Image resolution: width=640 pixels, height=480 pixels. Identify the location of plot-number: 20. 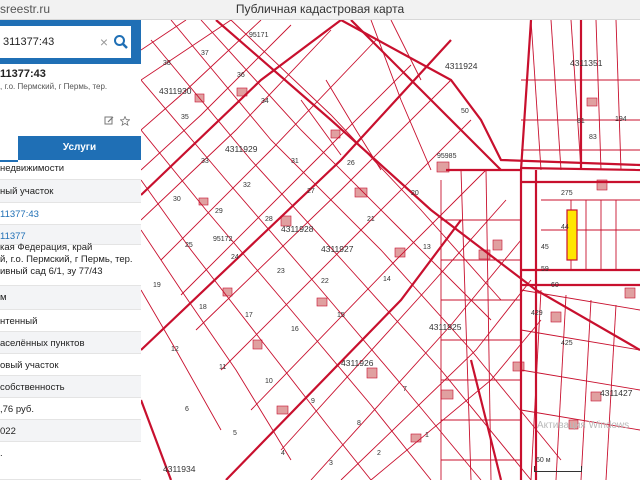
(415, 193).